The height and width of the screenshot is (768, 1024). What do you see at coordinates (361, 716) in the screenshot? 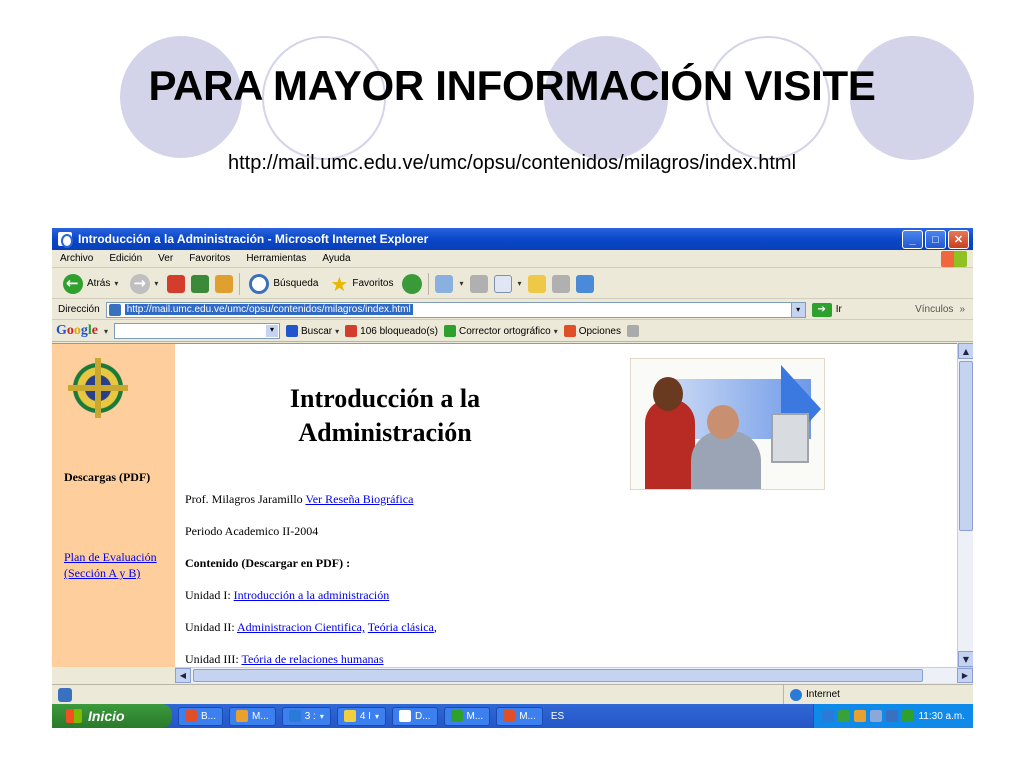
I see `taskbar-button: 4 I ▾` at bounding box center [361, 716].